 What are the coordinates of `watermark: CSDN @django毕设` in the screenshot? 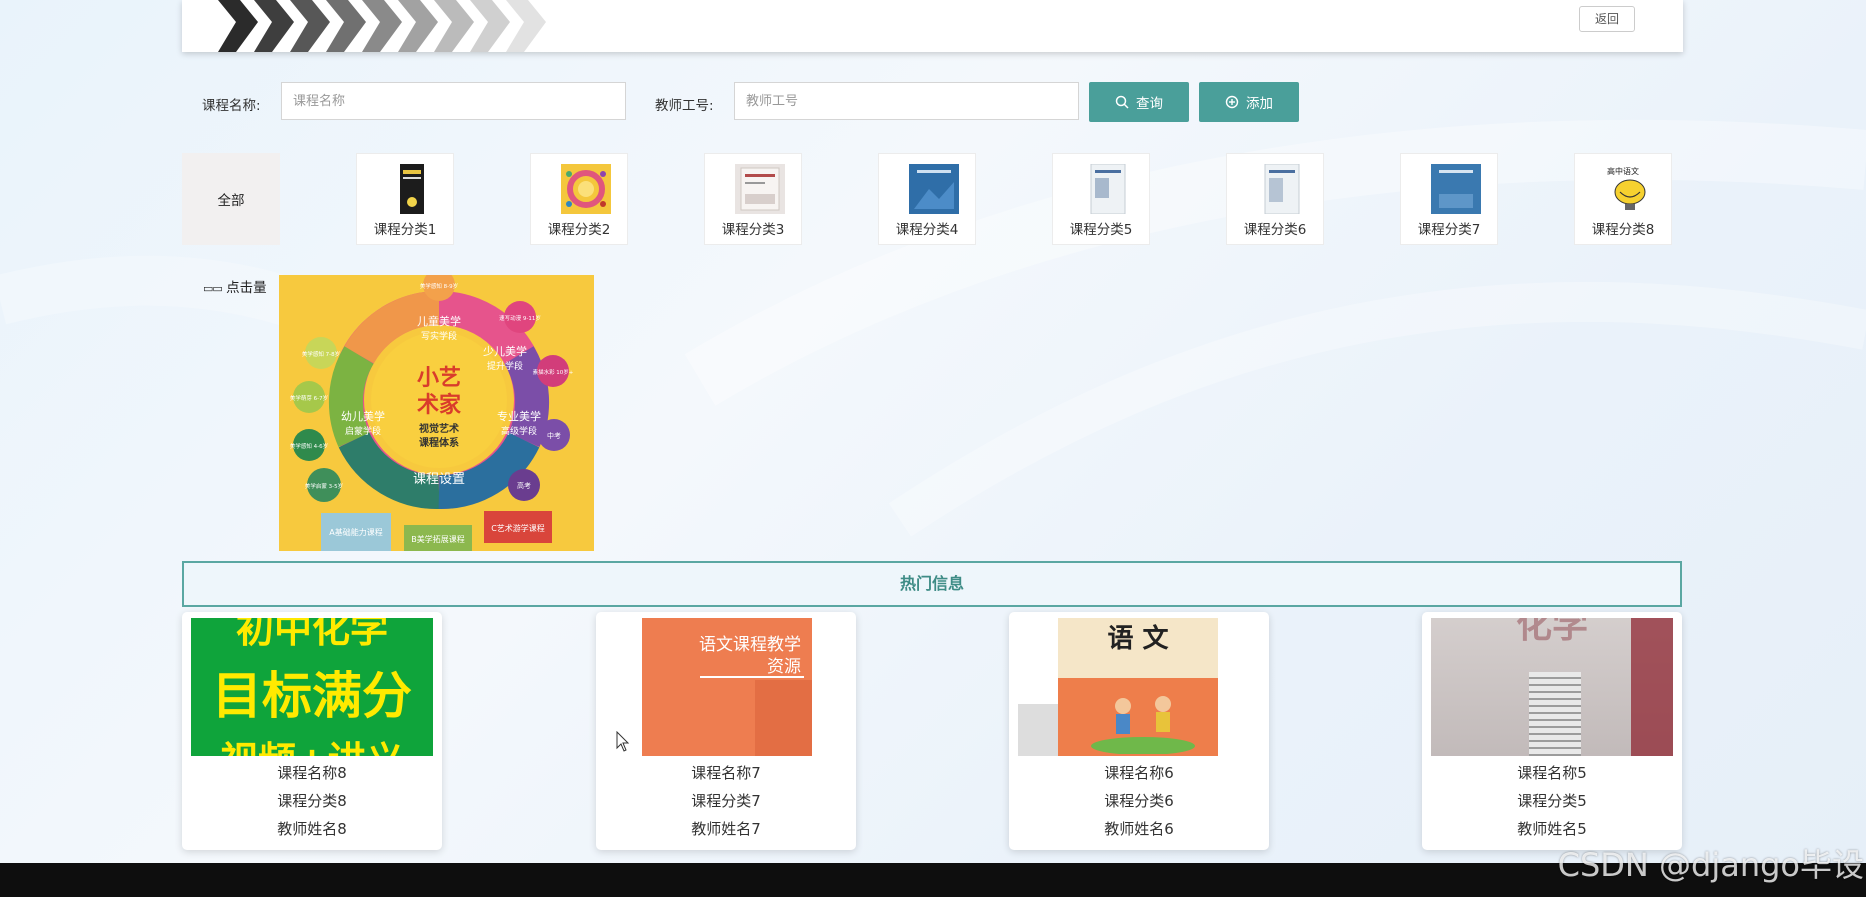 It's located at (1710, 865).